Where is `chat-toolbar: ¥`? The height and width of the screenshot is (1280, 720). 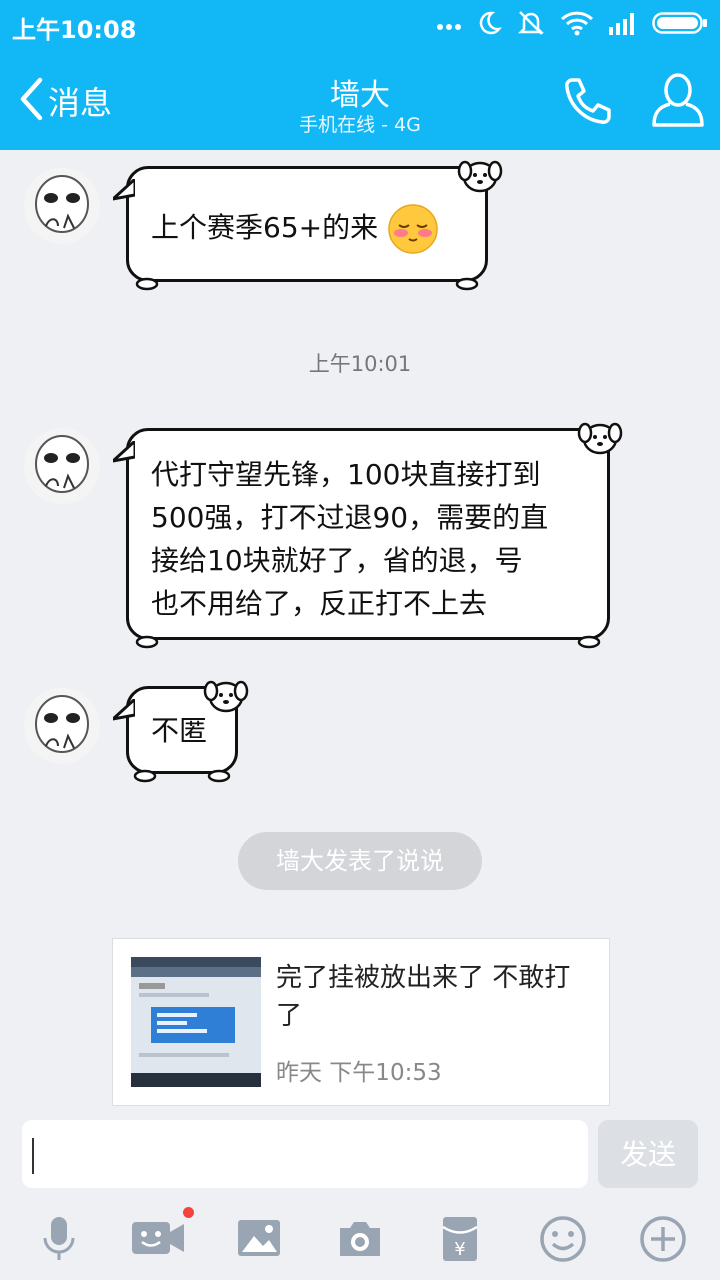
chat-toolbar: ¥ is located at coordinates (360, 1240).